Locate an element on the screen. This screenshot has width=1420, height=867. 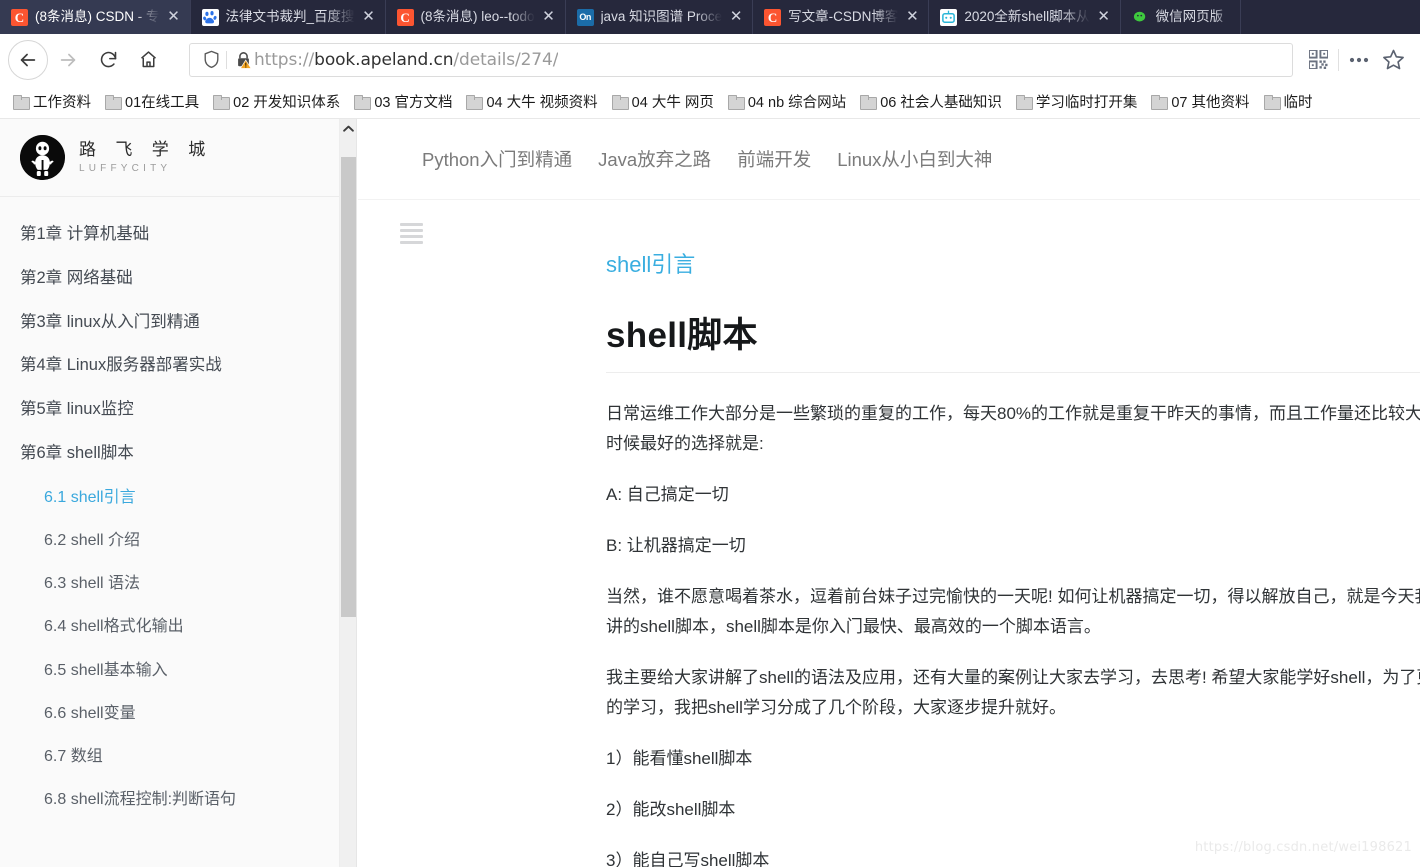
csdn-watermark: https://blog.csdn.net/wei198621 is located at coordinates (1303, 847).